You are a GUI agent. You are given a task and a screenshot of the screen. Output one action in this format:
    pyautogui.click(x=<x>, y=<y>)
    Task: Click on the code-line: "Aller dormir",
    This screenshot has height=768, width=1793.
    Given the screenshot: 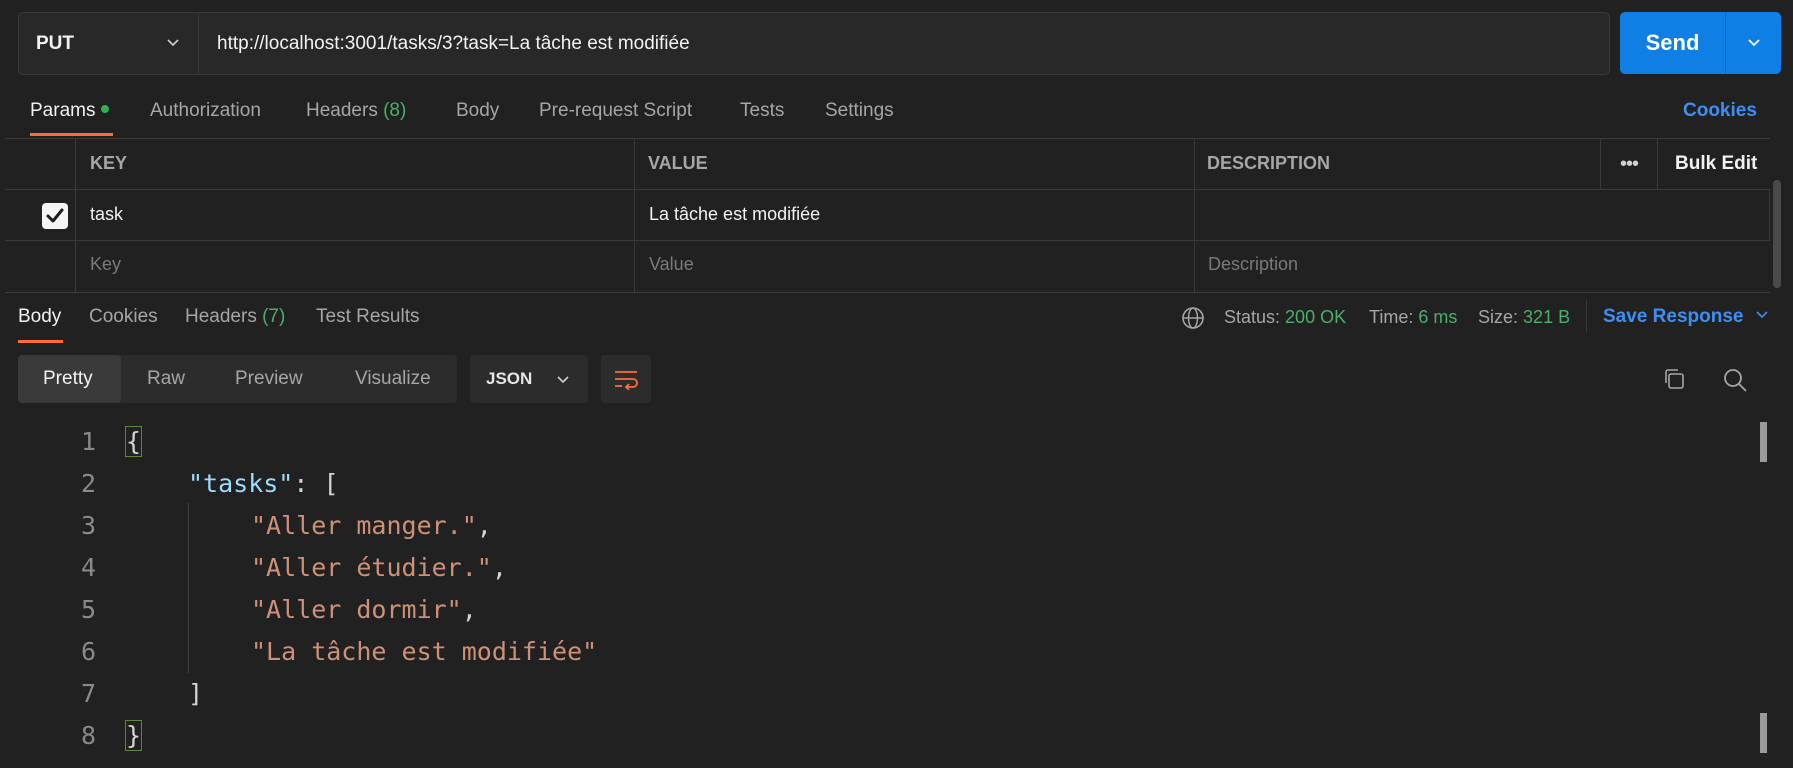 What is the action you would take?
    pyautogui.click(x=364, y=609)
    